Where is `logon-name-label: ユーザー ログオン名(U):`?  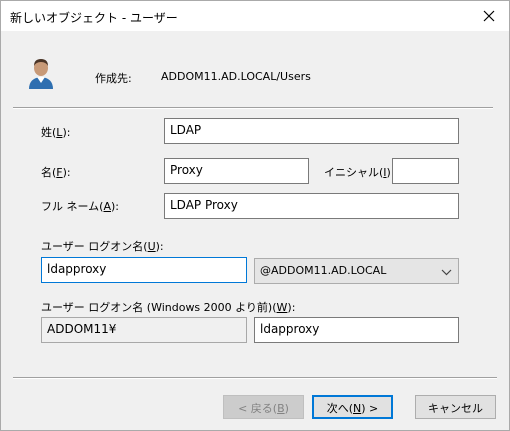 logon-name-label: ユーザー ログオン名(U): is located at coordinates (102, 246).